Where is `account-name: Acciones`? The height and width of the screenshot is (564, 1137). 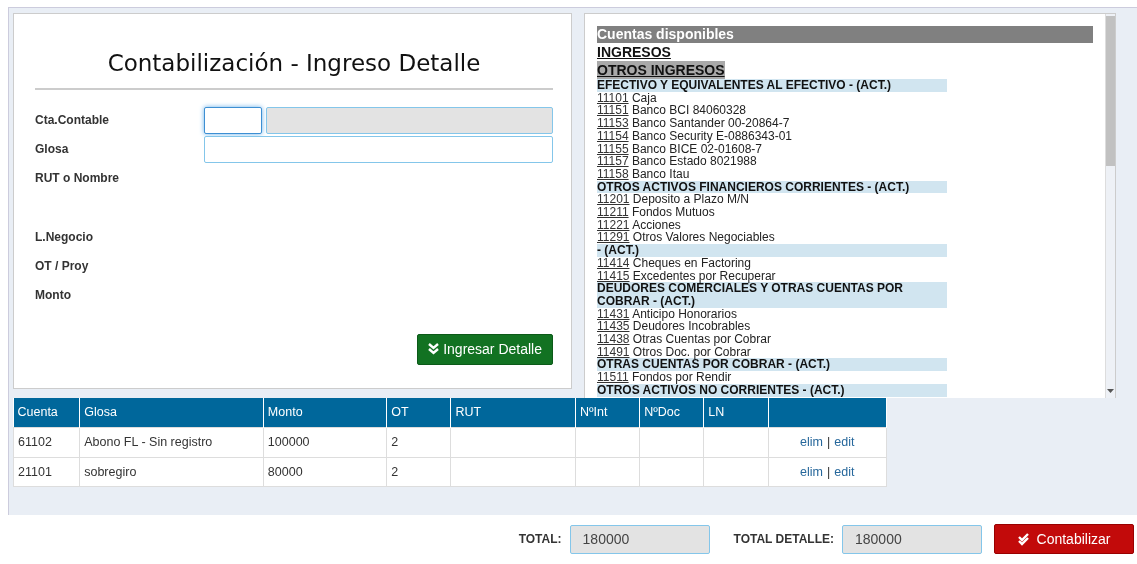 account-name: Acciones is located at coordinates (656, 224).